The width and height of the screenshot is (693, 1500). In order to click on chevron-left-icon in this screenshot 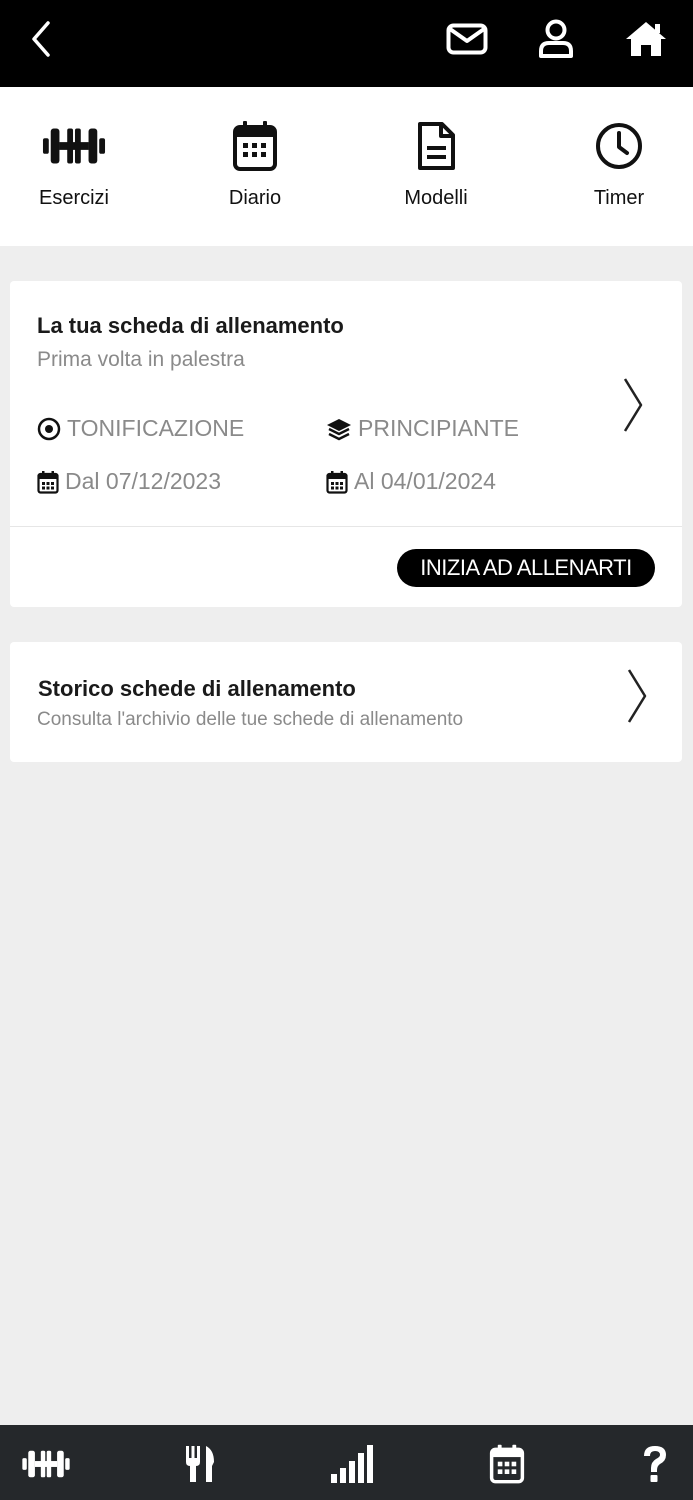, I will do `click(41, 39)`.